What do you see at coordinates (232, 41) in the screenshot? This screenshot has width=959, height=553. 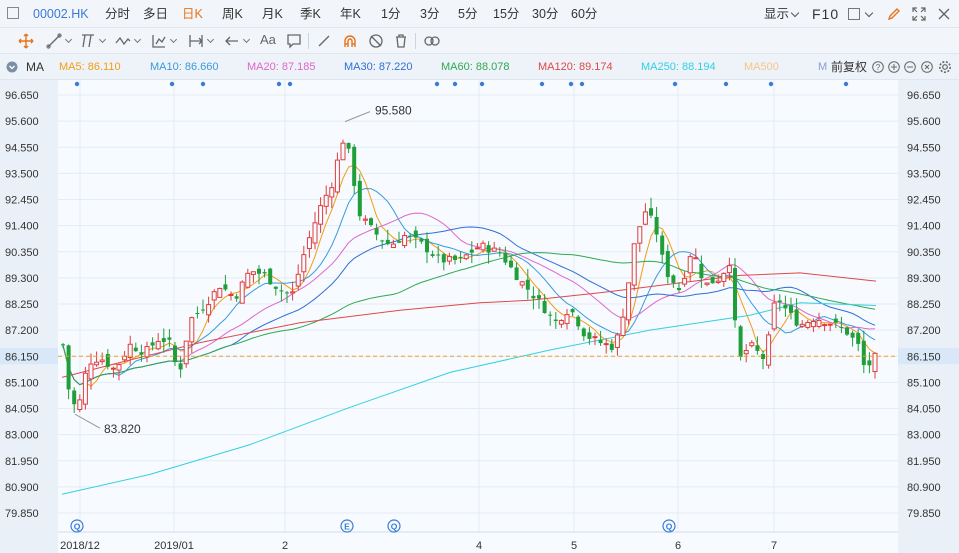 I see `arrow-left-icon` at bounding box center [232, 41].